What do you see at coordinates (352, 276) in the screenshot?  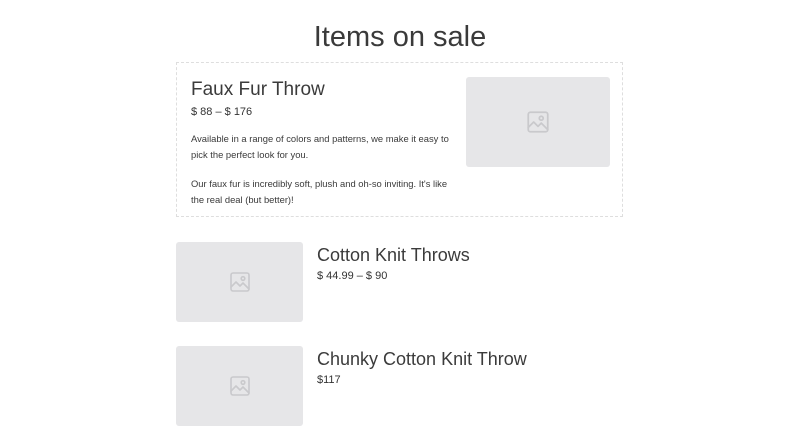 I see `product-price: $ 44.99 – $ 90` at bounding box center [352, 276].